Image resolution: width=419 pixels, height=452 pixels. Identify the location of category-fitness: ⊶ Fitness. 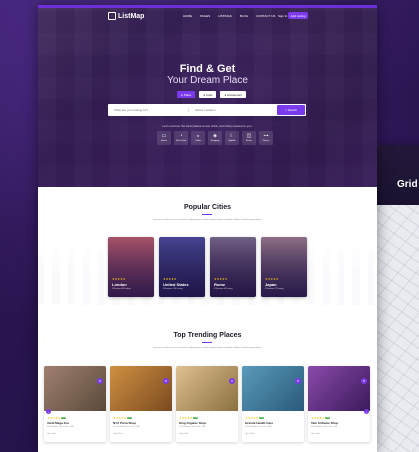
(266, 138).